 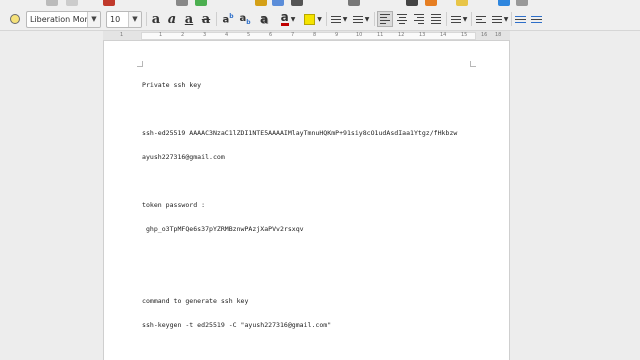 I want to click on draw-icon, so click(x=504, y=3).